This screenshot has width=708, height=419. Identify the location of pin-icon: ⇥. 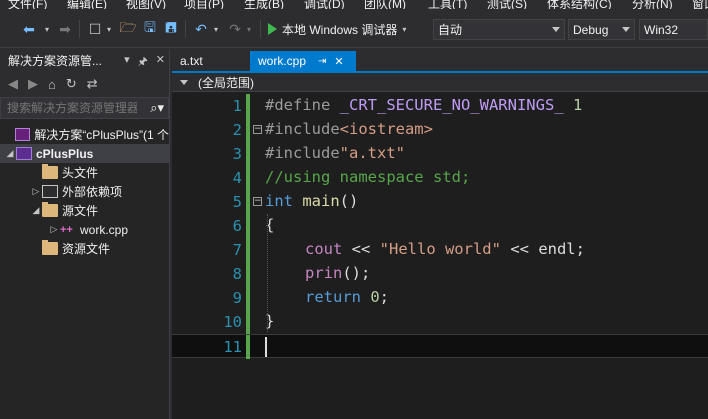
(322, 61).